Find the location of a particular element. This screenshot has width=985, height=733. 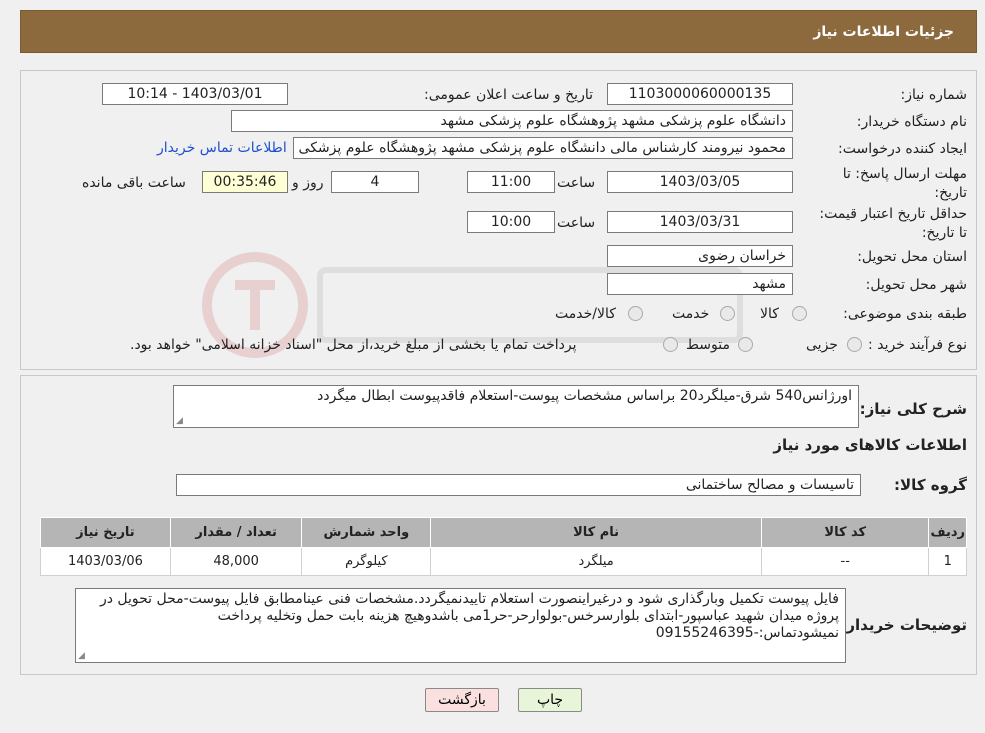

price-validity-time-label: ساعت is located at coordinates (576, 223).